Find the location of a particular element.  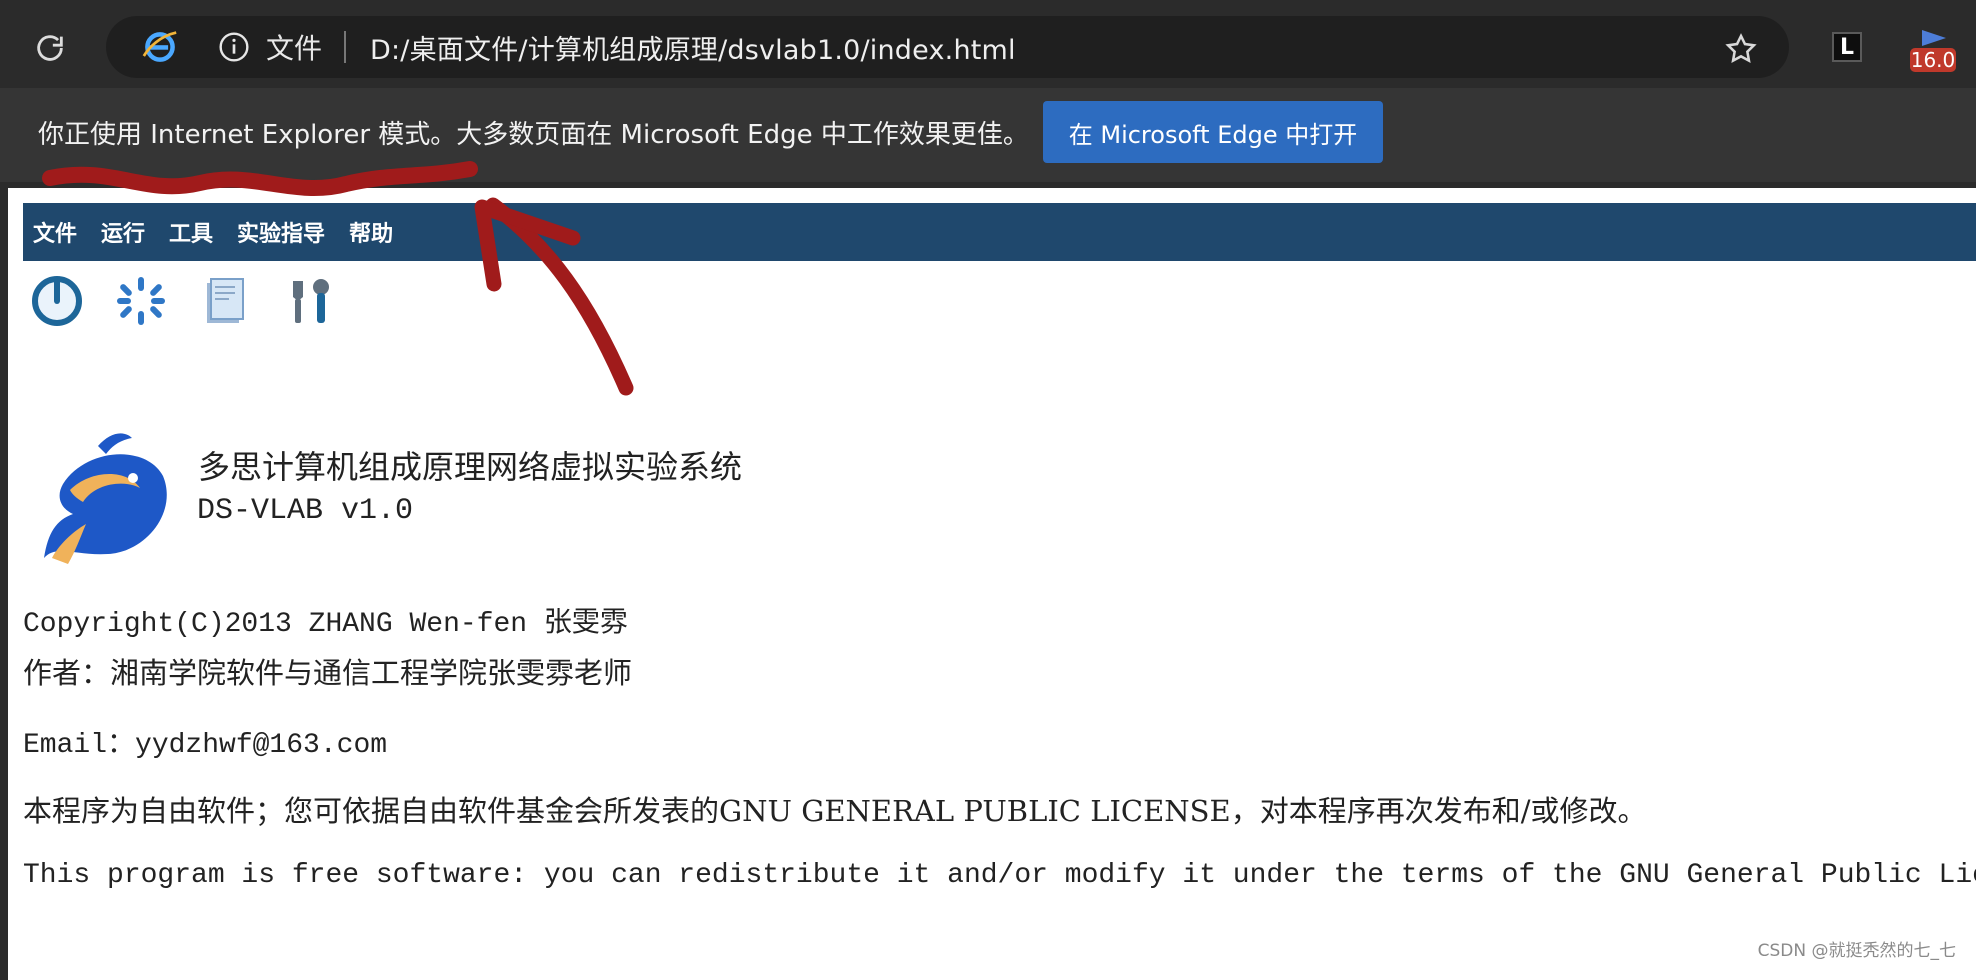

reload-icon is located at coordinates (50, 48).